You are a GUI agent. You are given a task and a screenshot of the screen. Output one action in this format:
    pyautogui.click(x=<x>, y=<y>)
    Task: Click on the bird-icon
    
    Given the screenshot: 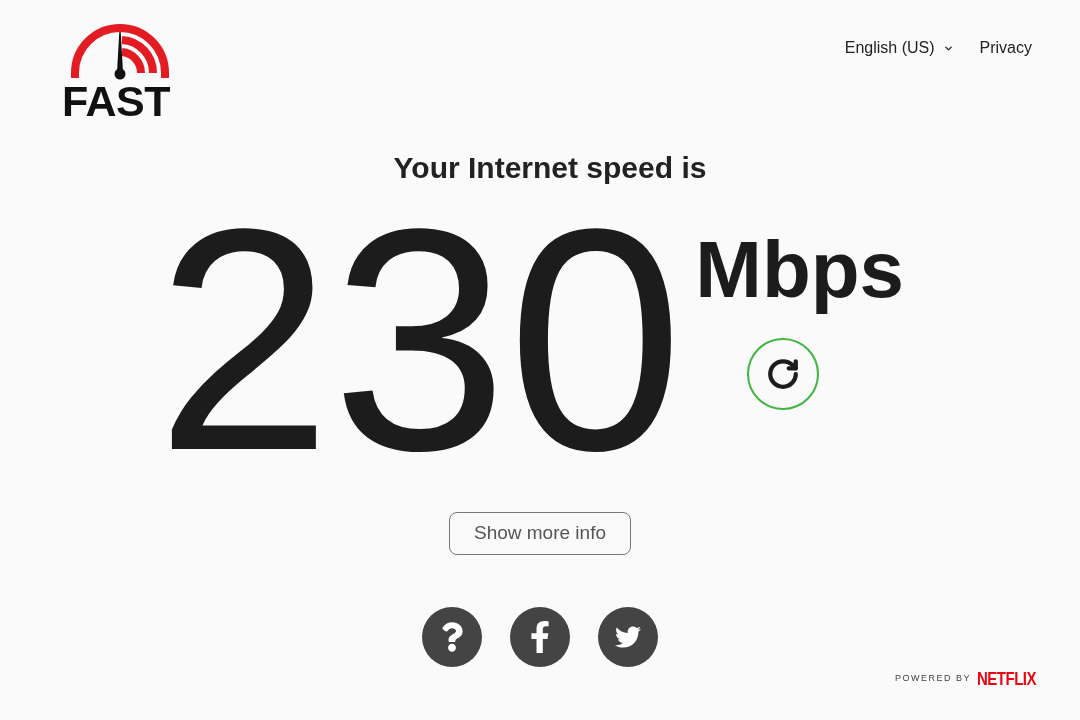 What is the action you would take?
    pyautogui.click(x=628, y=637)
    